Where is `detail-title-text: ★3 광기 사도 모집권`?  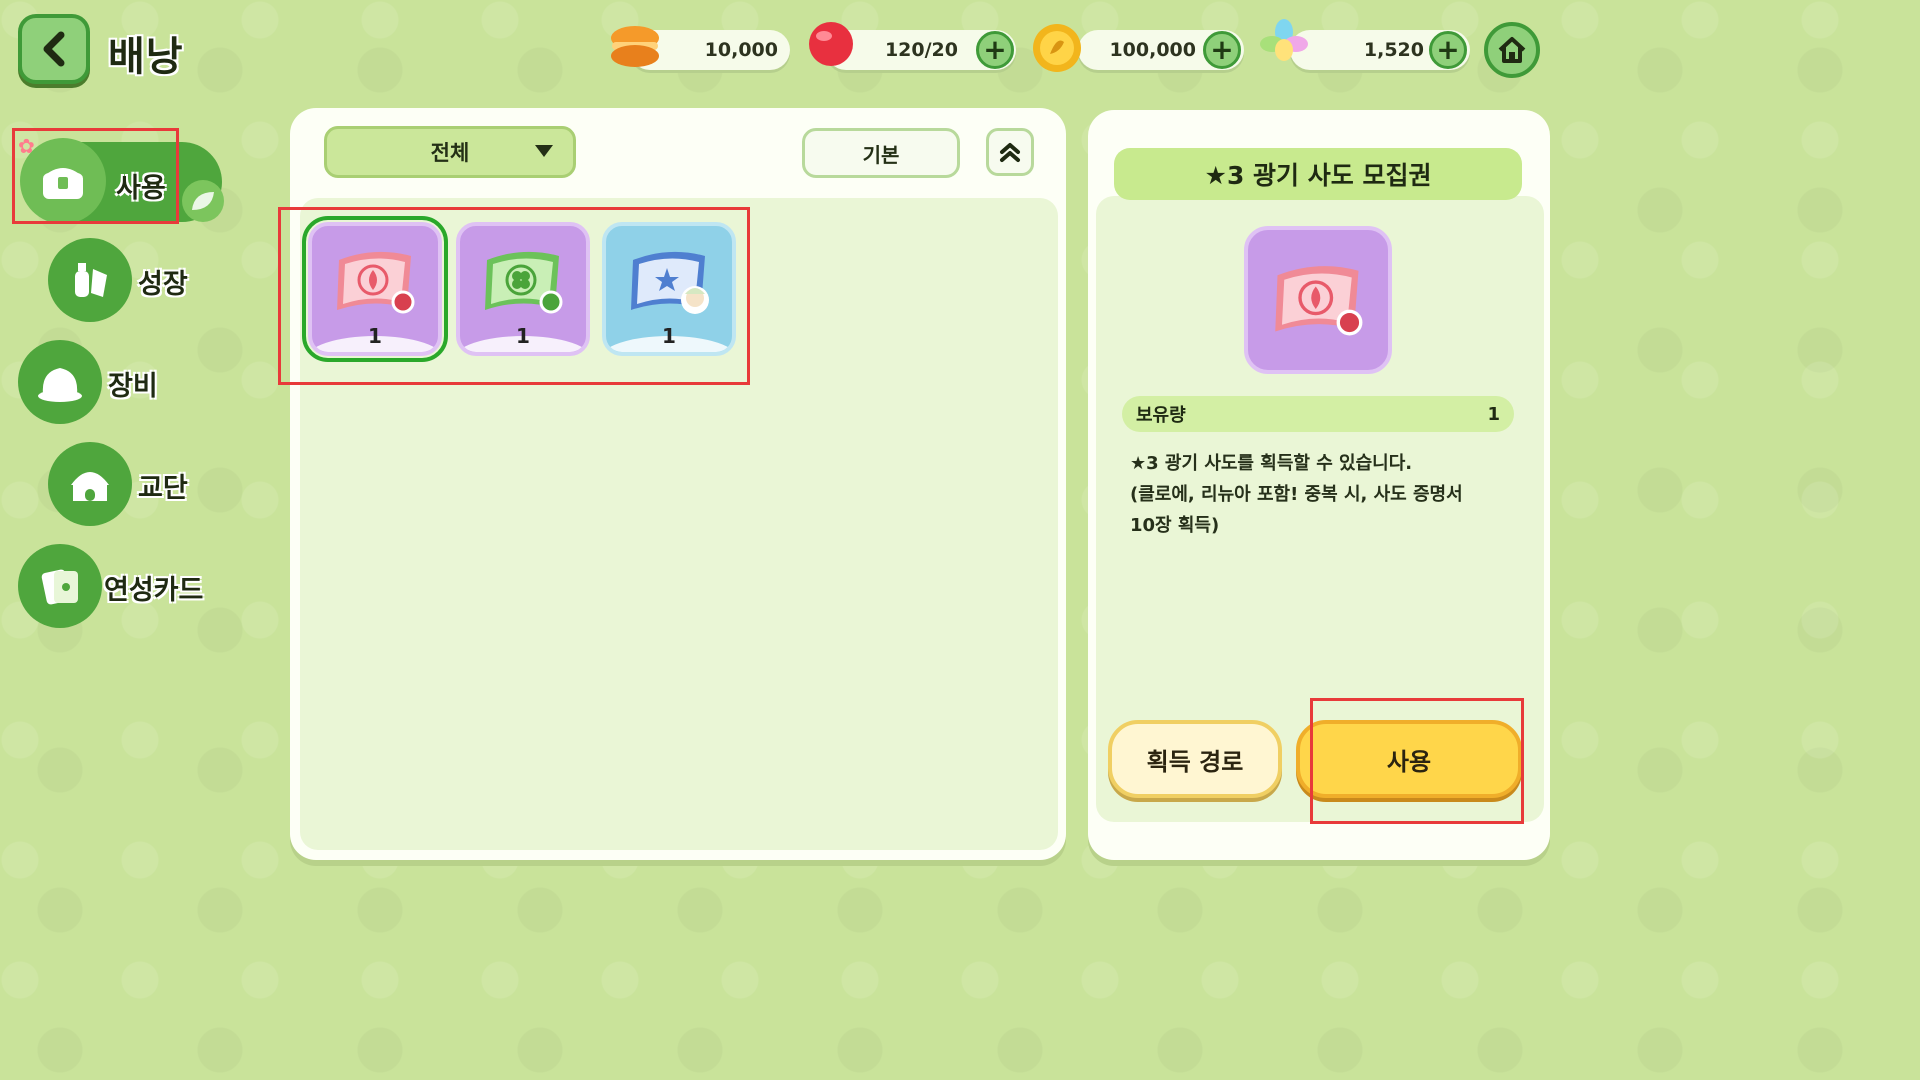 detail-title-text: ★3 광기 사도 모집권 is located at coordinates (1318, 175).